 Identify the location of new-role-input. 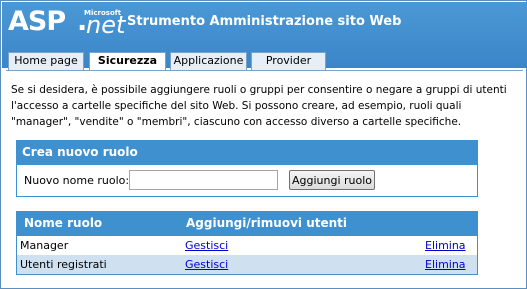
(203, 180).